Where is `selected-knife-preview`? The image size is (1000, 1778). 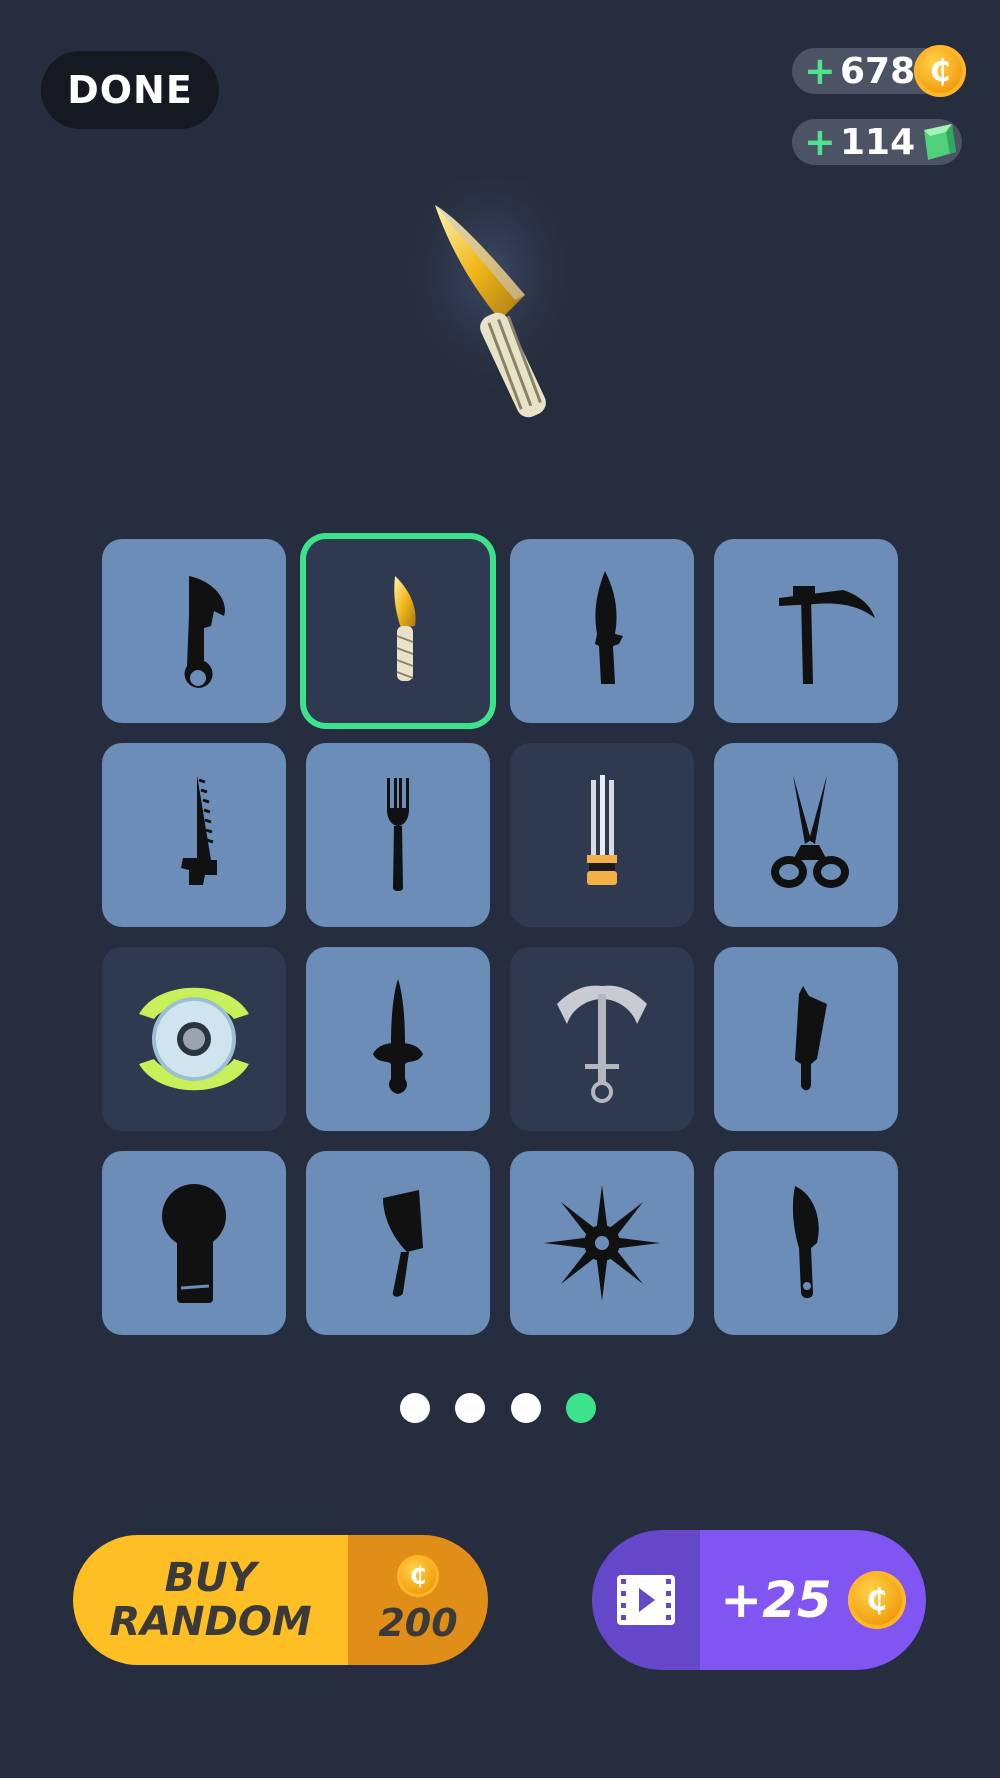
selected-knife-preview is located at coordinates (490, 305).